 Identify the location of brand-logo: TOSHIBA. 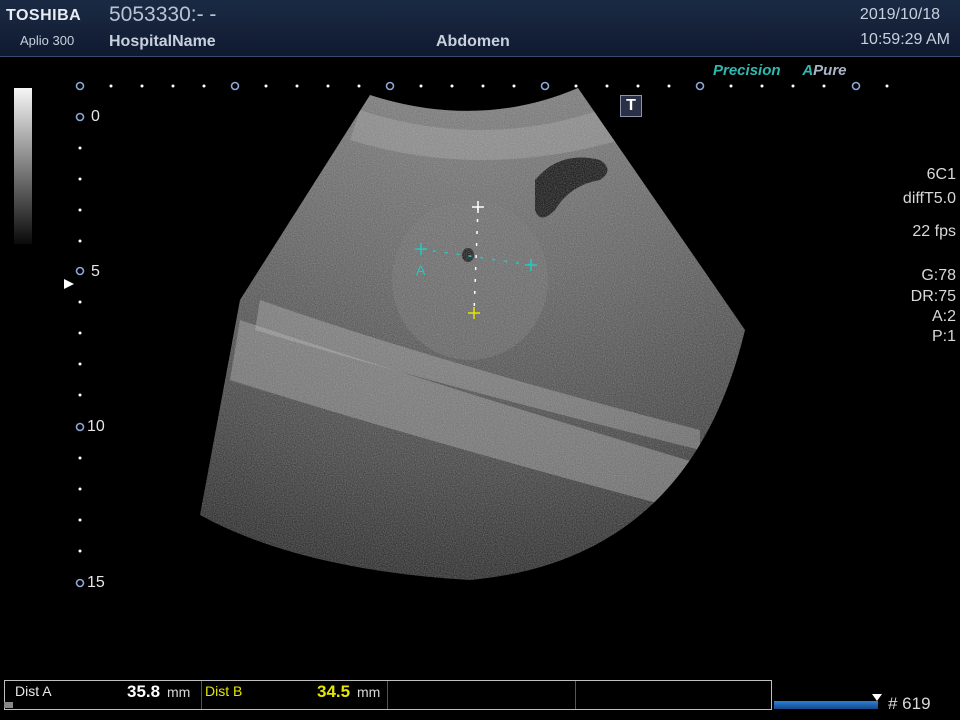
(44, 15).